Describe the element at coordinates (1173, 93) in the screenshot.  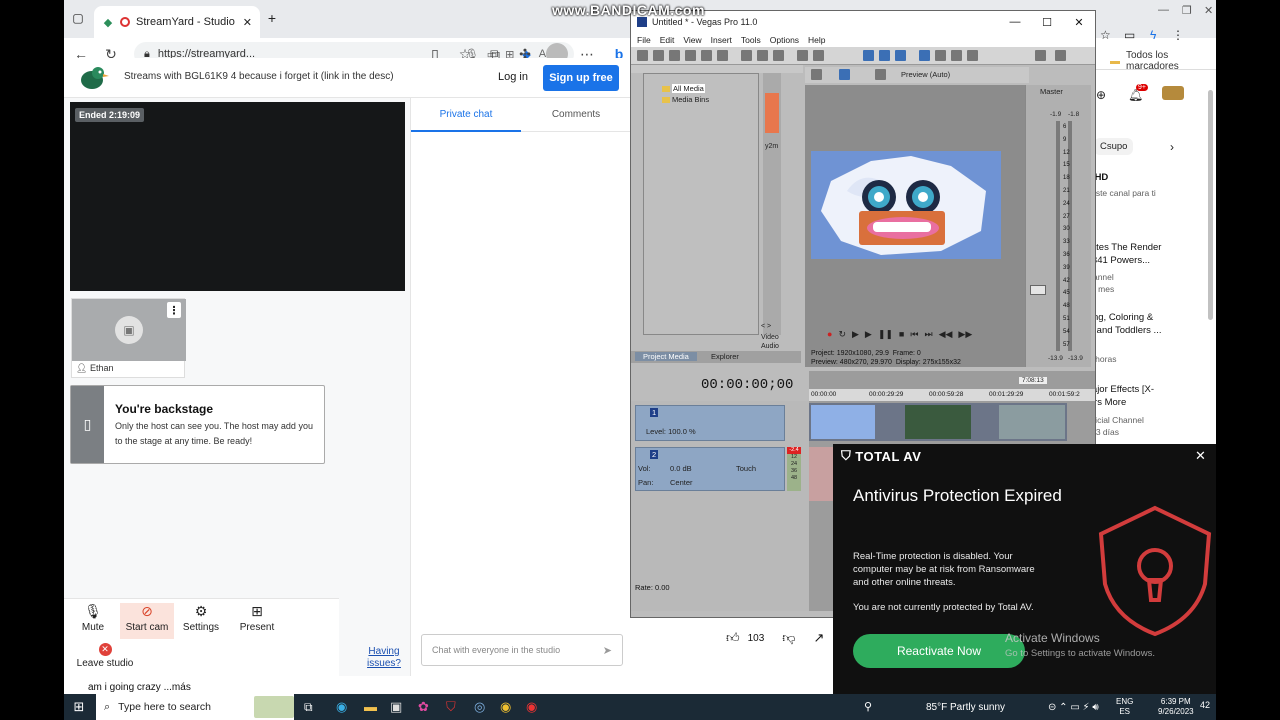
I see `channel-avatar` at that location.